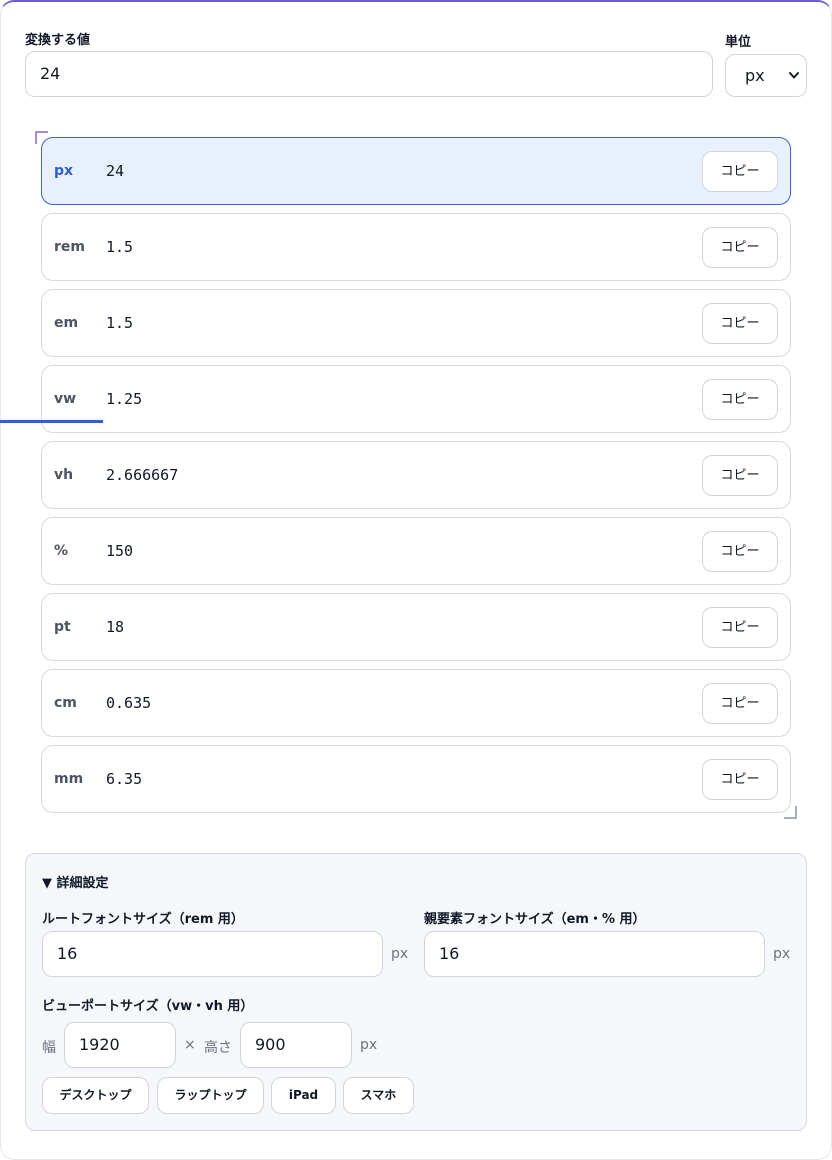  Describe the element at coordinates (535, 919) in the screenshot. I see `parent-font-label: 親要素フォントサイズ（em・% 用）` at that location.